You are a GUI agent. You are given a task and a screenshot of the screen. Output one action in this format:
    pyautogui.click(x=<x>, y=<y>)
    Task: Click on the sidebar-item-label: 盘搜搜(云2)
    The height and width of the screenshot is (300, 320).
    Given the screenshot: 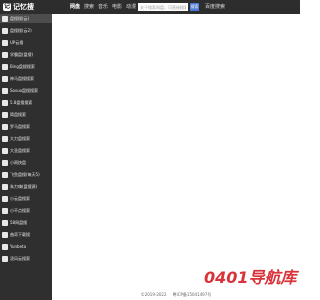 What is the action you would take?
    pyautogui.click(x=21, y=30)
    